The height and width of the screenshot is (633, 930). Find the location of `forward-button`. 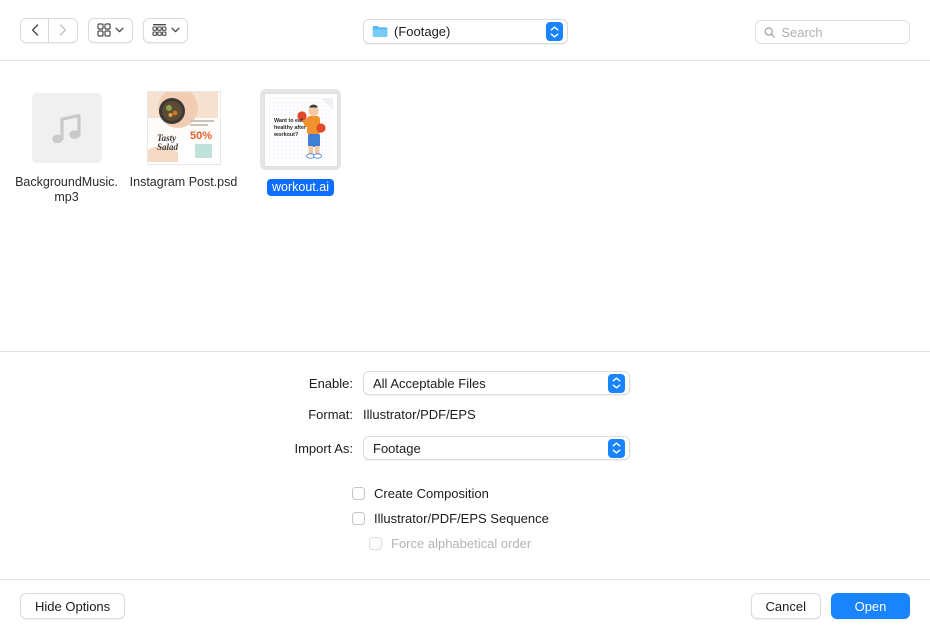

forward-button is located at coordinates (63, 30).